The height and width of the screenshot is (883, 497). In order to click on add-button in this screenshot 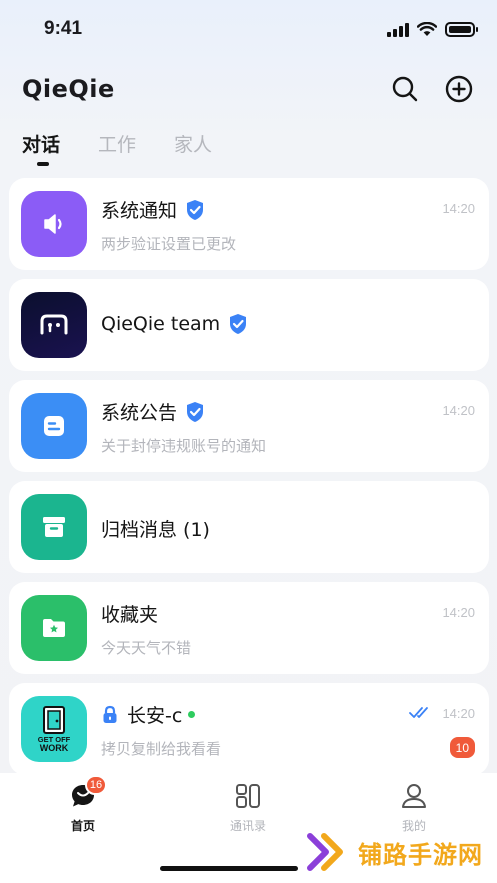, I will do `click(459, 89)`.